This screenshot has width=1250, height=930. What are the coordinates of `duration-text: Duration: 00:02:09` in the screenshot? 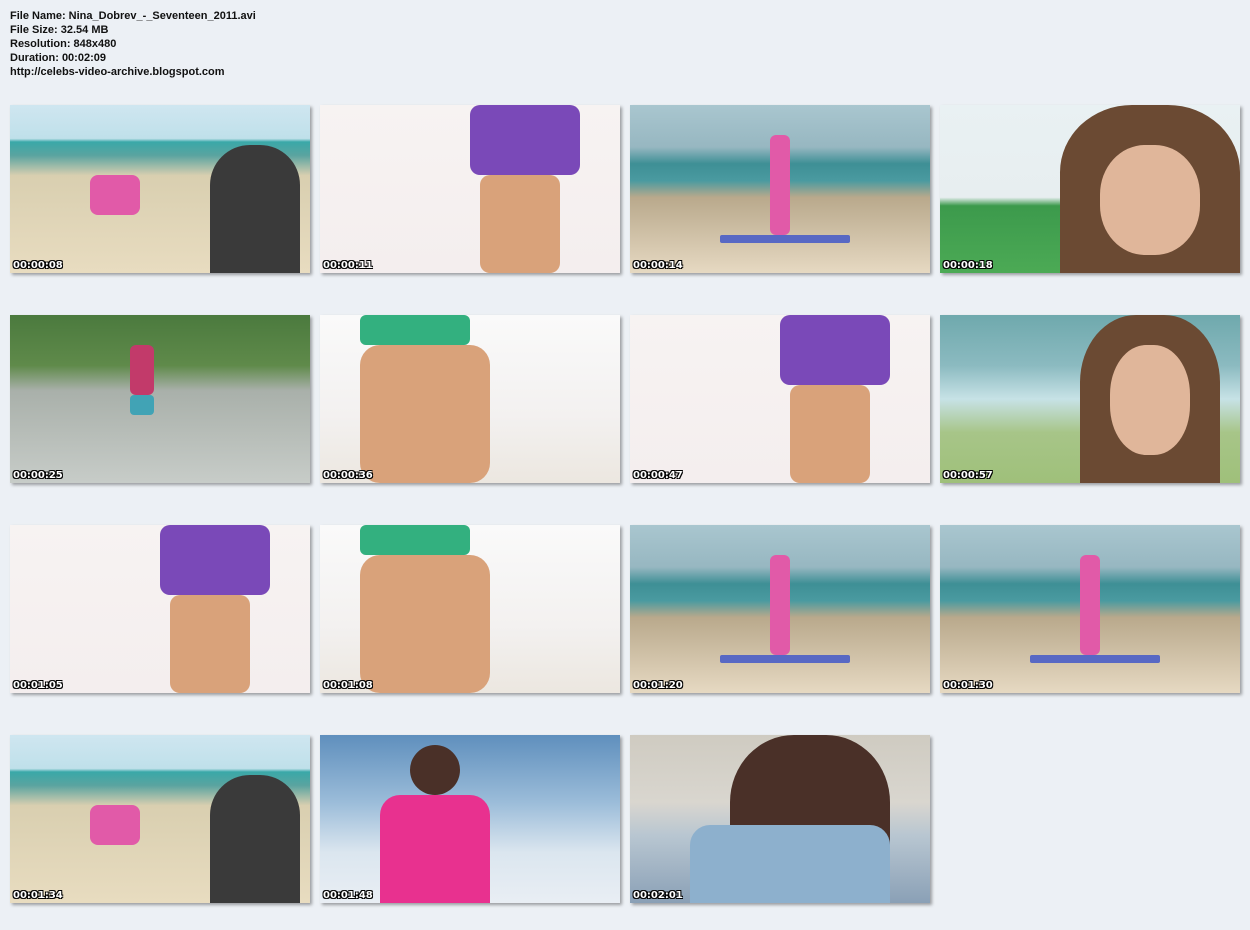 It's located at (58, 58).